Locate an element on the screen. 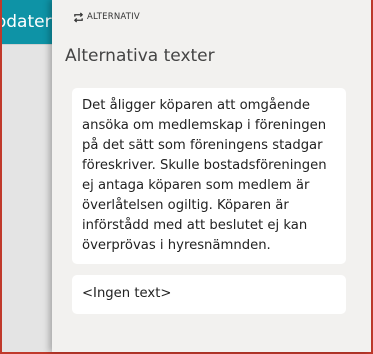 The image size is (373, 354). panel-tag-label: ALTERNATIV is located at coordinates (113, 17).